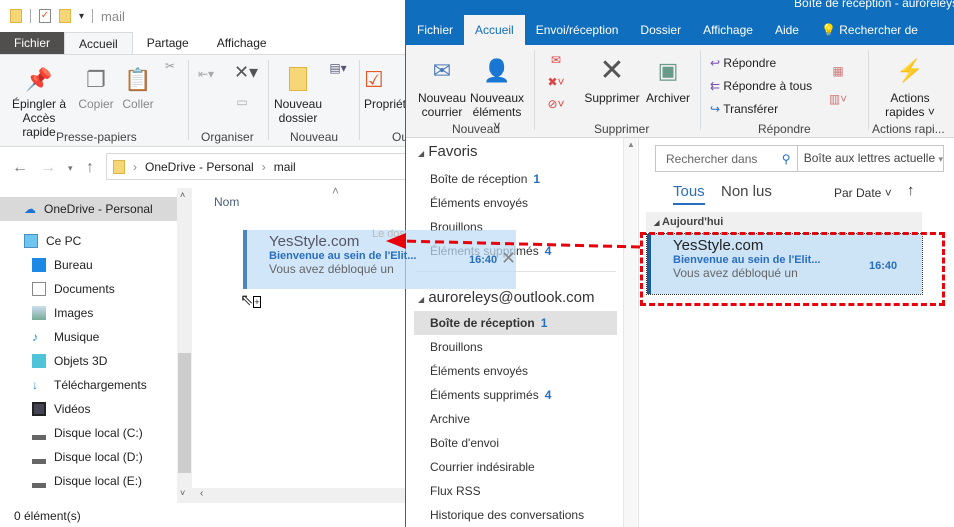 The width and height of the screenshot is (954, 527). I want to click on folder-archive: Archive, so click(450, 419).